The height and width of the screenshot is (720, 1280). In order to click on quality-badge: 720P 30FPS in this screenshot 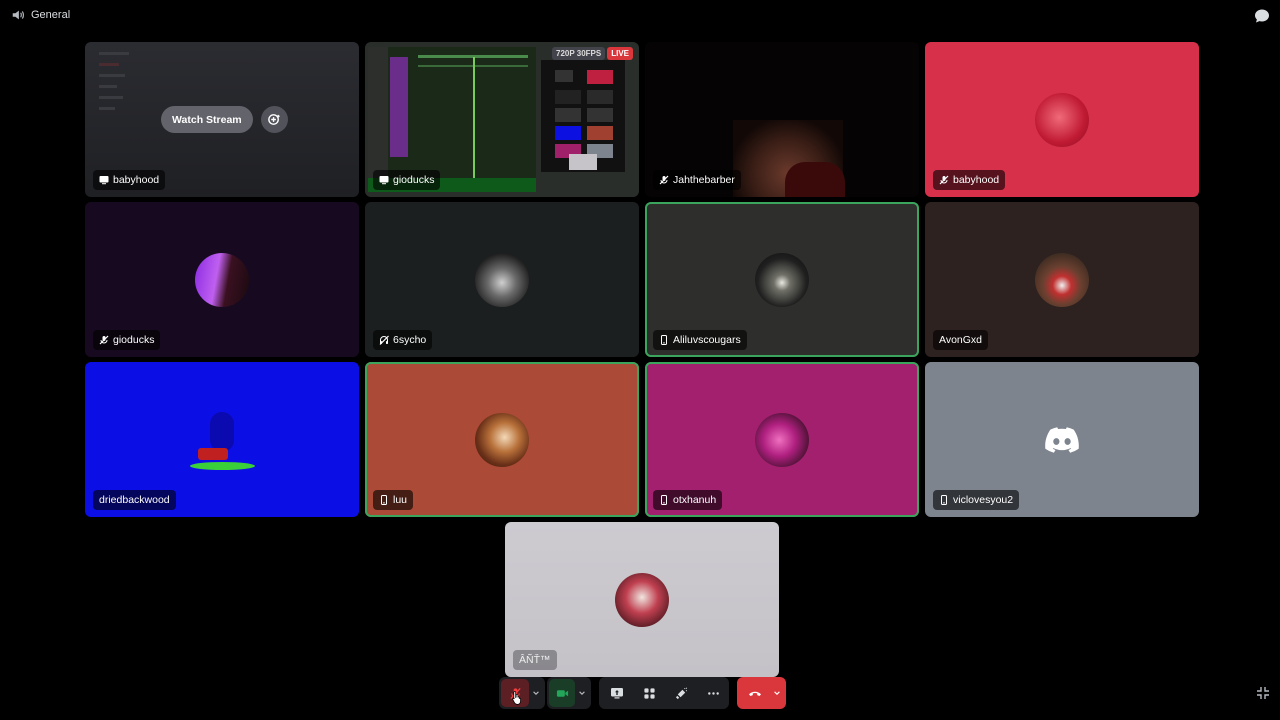, I will do `click(579, 53)`.